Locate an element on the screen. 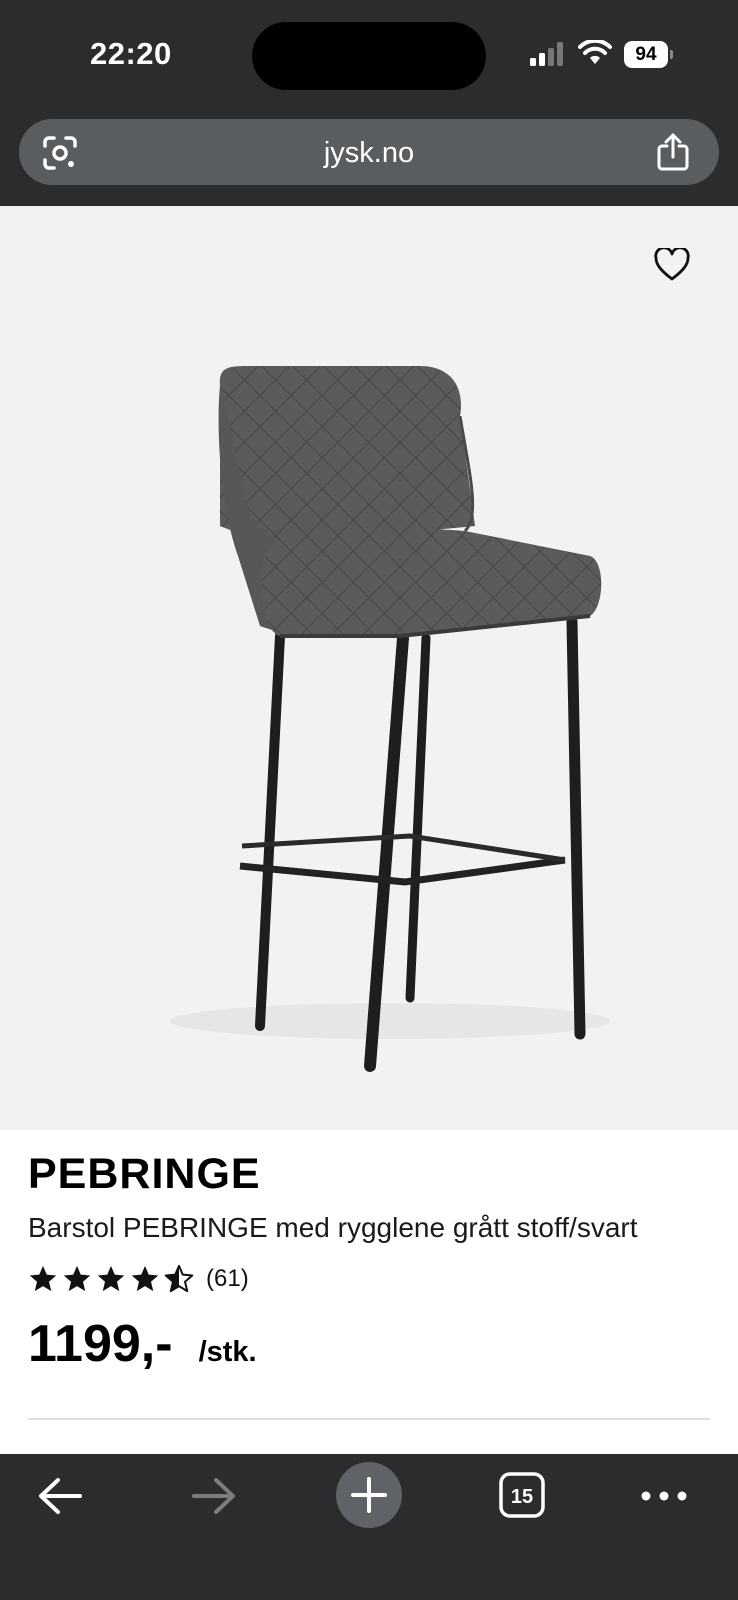  tab-count: 15 is located at coordinates (522, 1497).